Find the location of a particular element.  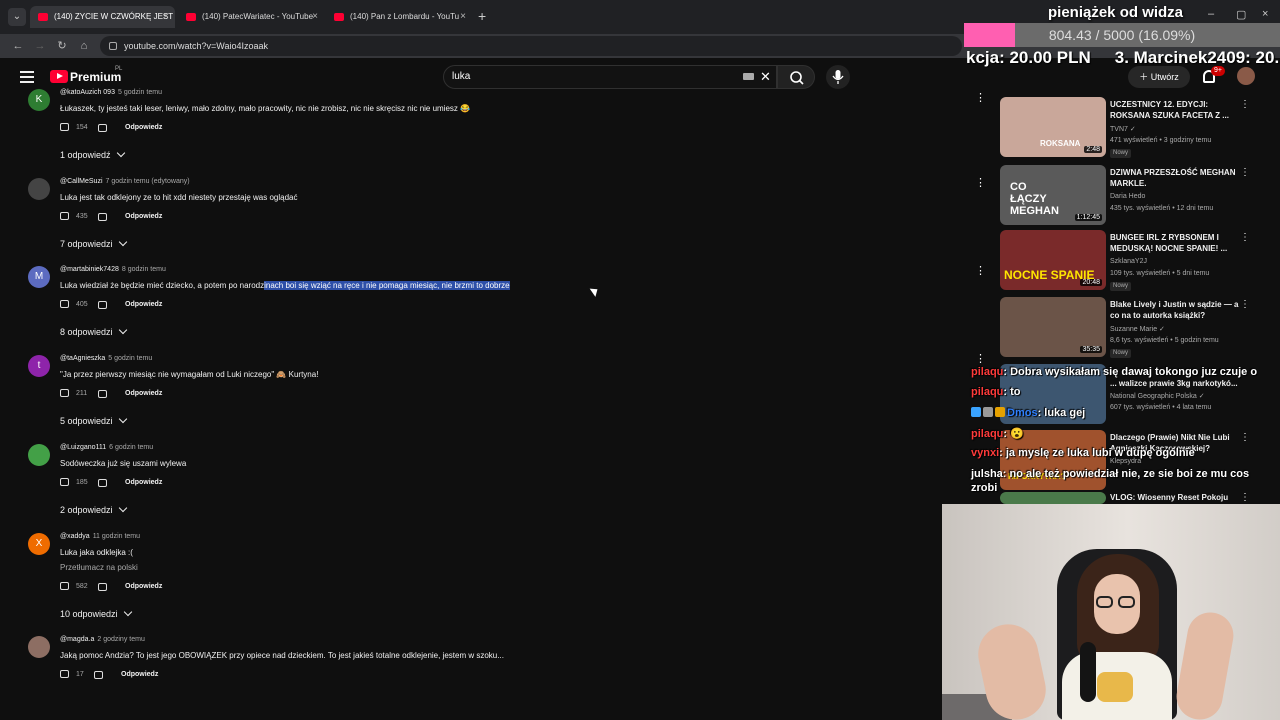

create-button: ＋ Utwórz is located at coordinates (1159, 77).